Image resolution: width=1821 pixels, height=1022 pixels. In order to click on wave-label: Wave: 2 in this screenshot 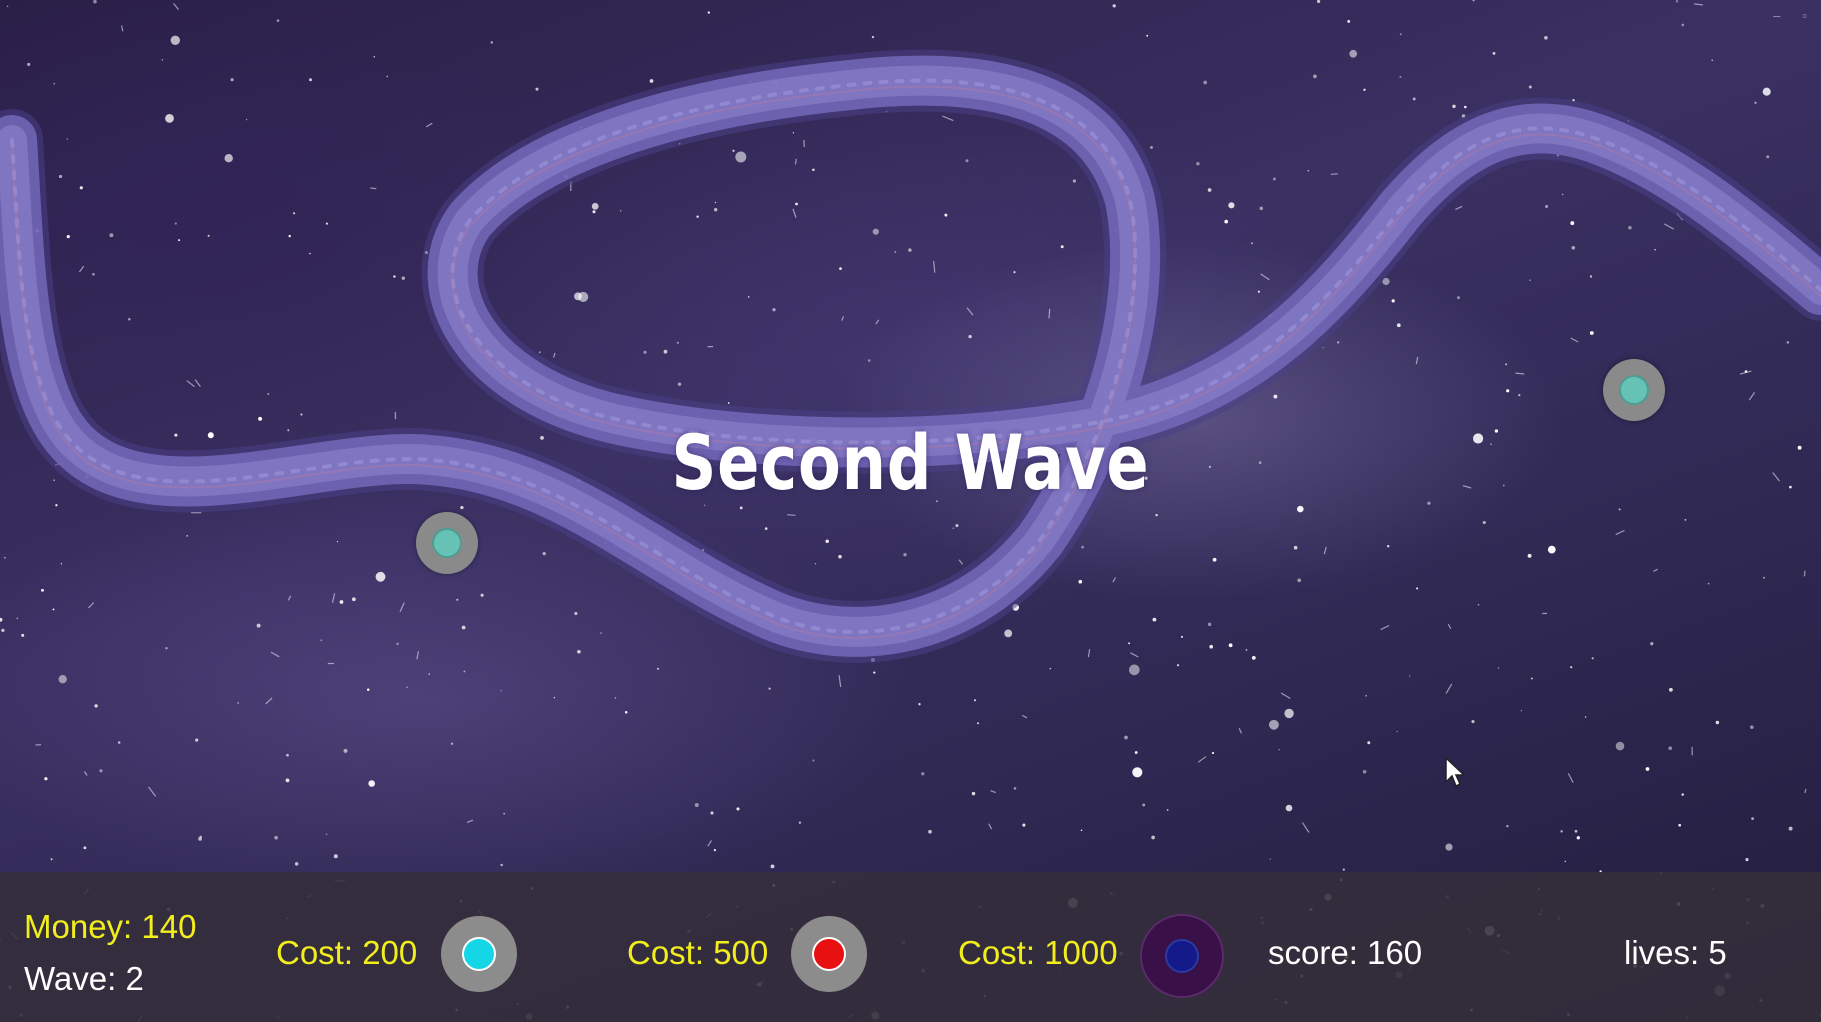, I will do `click(84, 978)`.